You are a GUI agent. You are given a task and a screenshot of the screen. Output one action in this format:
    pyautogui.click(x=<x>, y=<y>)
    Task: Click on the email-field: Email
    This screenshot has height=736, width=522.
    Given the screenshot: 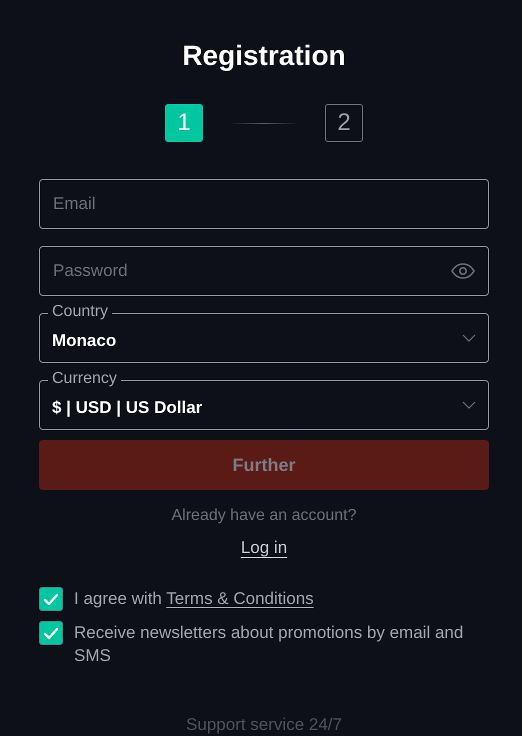 What is the action you would take?
    pyautogui.click(x=264, y=204)
    